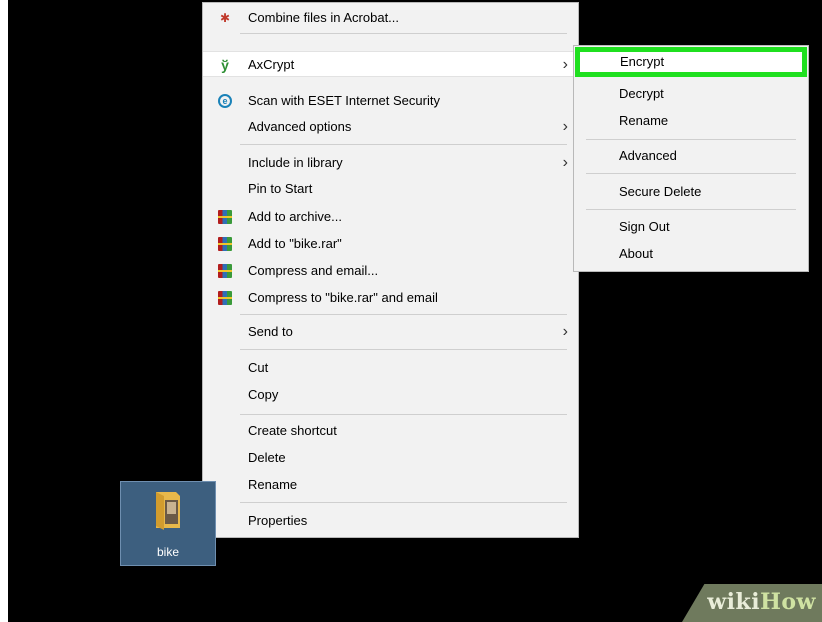 The image size is (822, 622). I want to click on menu-item-create-shortcut: Create shortcut, so click(390, 431).